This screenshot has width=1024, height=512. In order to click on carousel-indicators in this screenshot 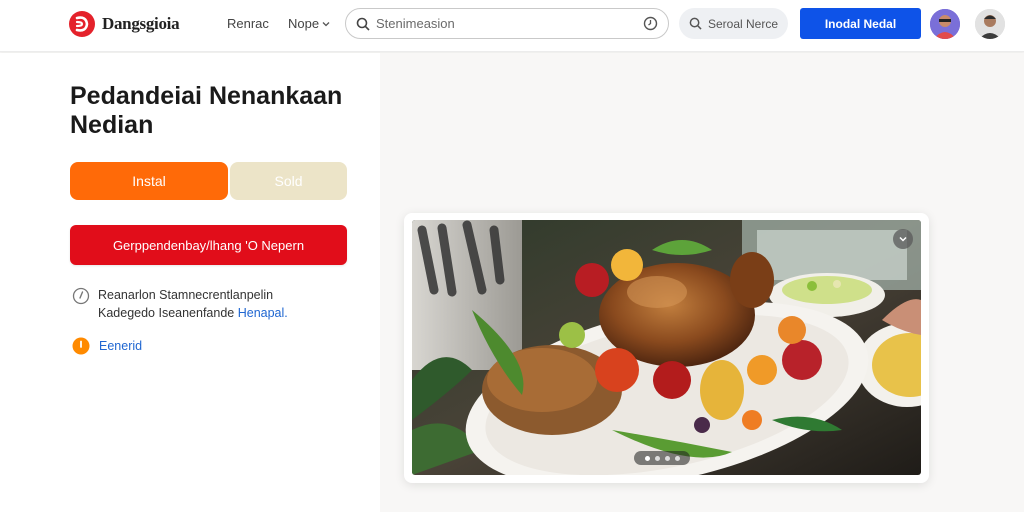, I will do `click(662, 458)`.